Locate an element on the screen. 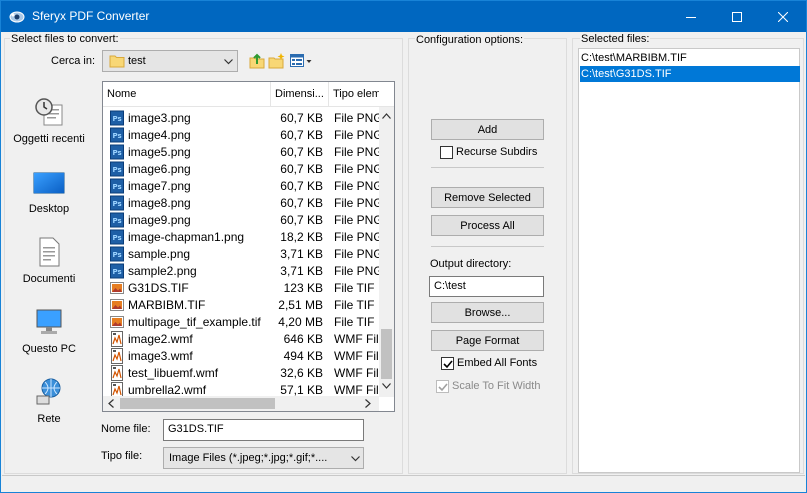  file-row: Ps image9.png 60,7 KB File PNG is located at coordinates (241, 220).